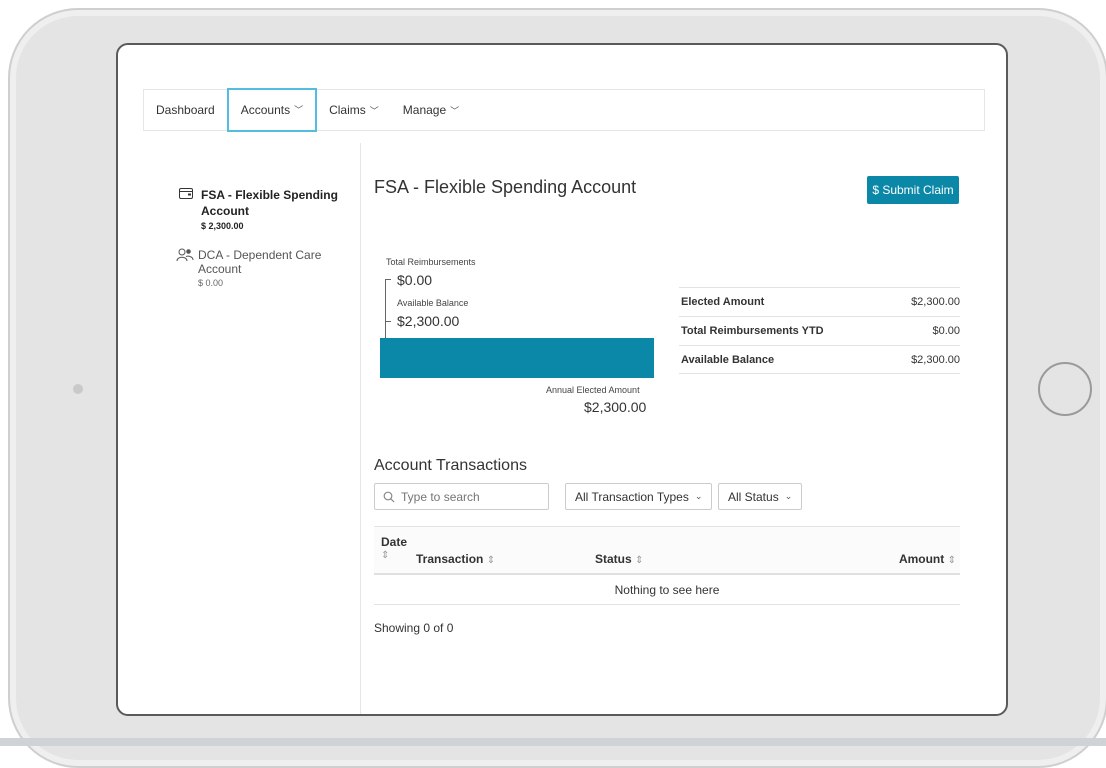 This screenshot has height=768, width=1106. What do you see at coordinates (78, 389) in the screenshot?
I see `camera-dot` at bounding box center [78, 389].